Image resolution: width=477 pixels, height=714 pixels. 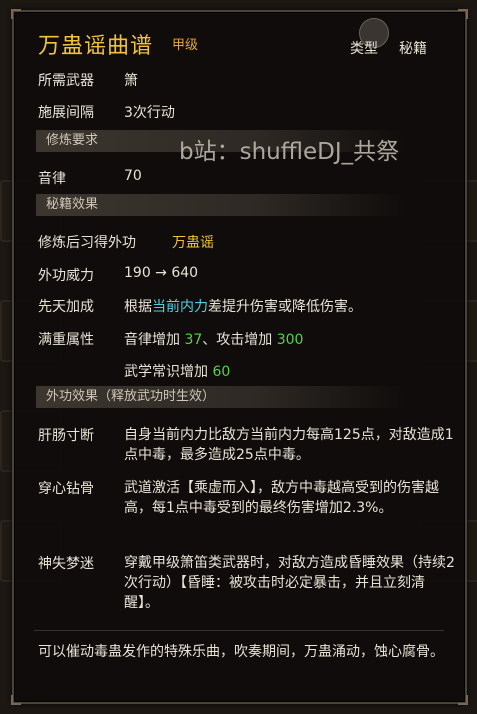 What do you see at coordinates (193, 340) in the screenshot?
I see `full-attr-1-value: 37` at bounding box center [193, 340].